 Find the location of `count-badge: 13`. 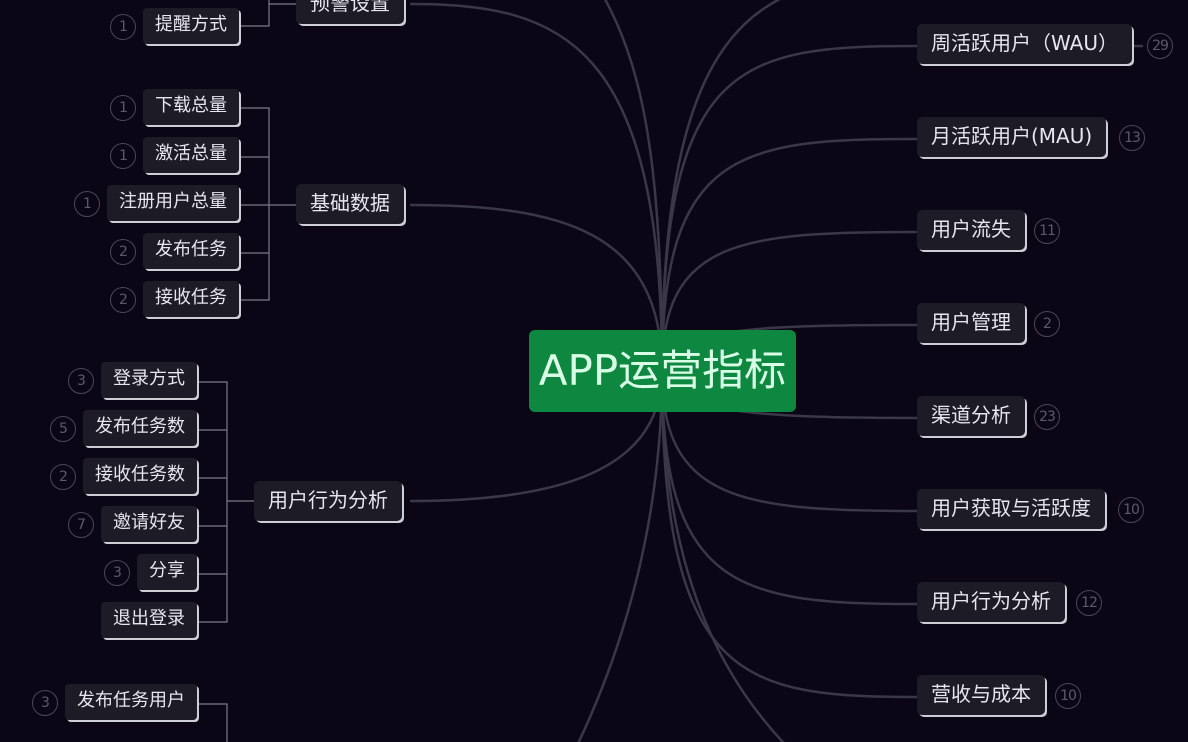

count-badge: 13 is located at coordinates (1132, 138).